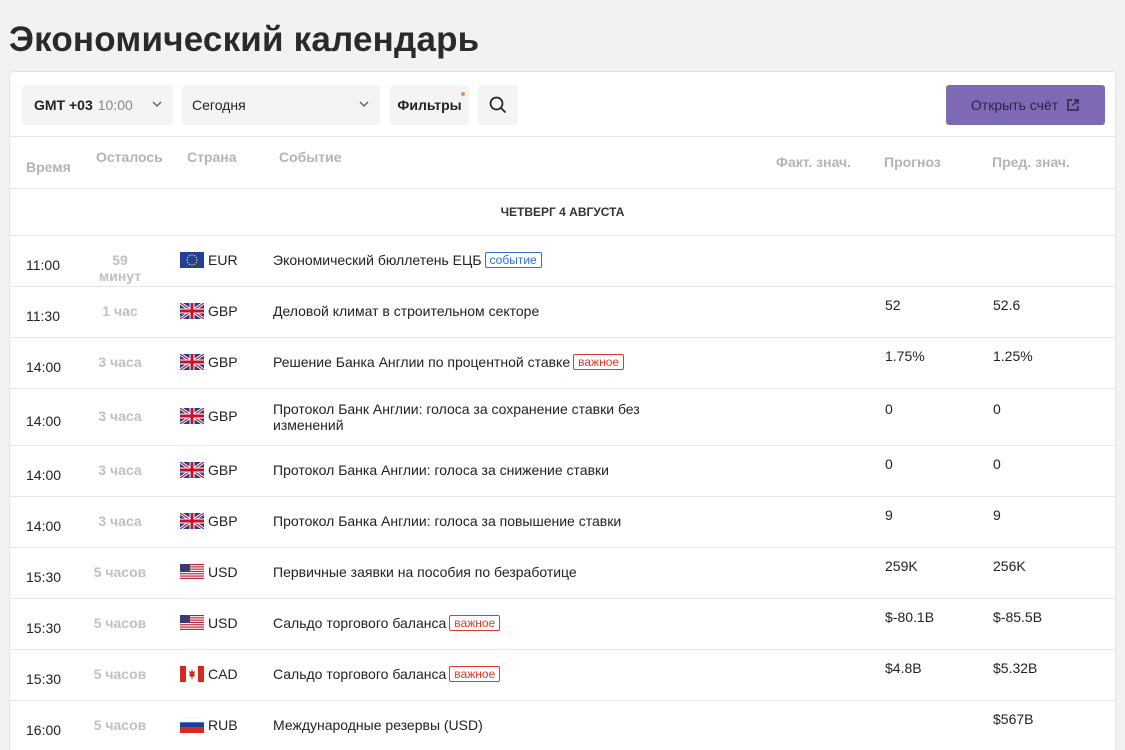 The image size is (1125, 750). I want to click on event-forecast: 1.75%, so click(905, 356).